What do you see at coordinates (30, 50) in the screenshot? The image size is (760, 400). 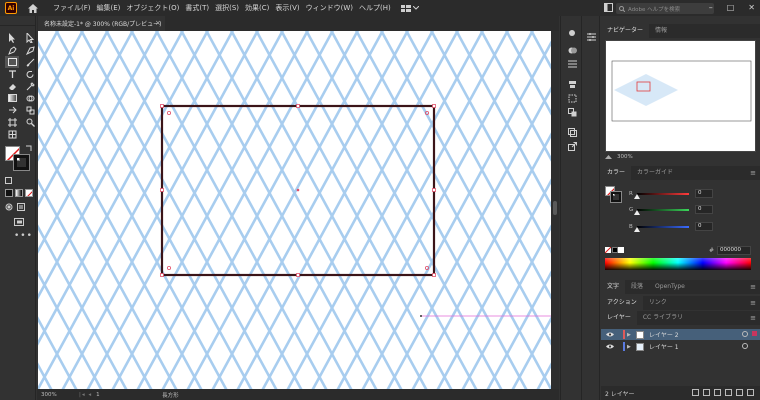 I see `curvature-tool-icon` at bounding box center [30, 50].